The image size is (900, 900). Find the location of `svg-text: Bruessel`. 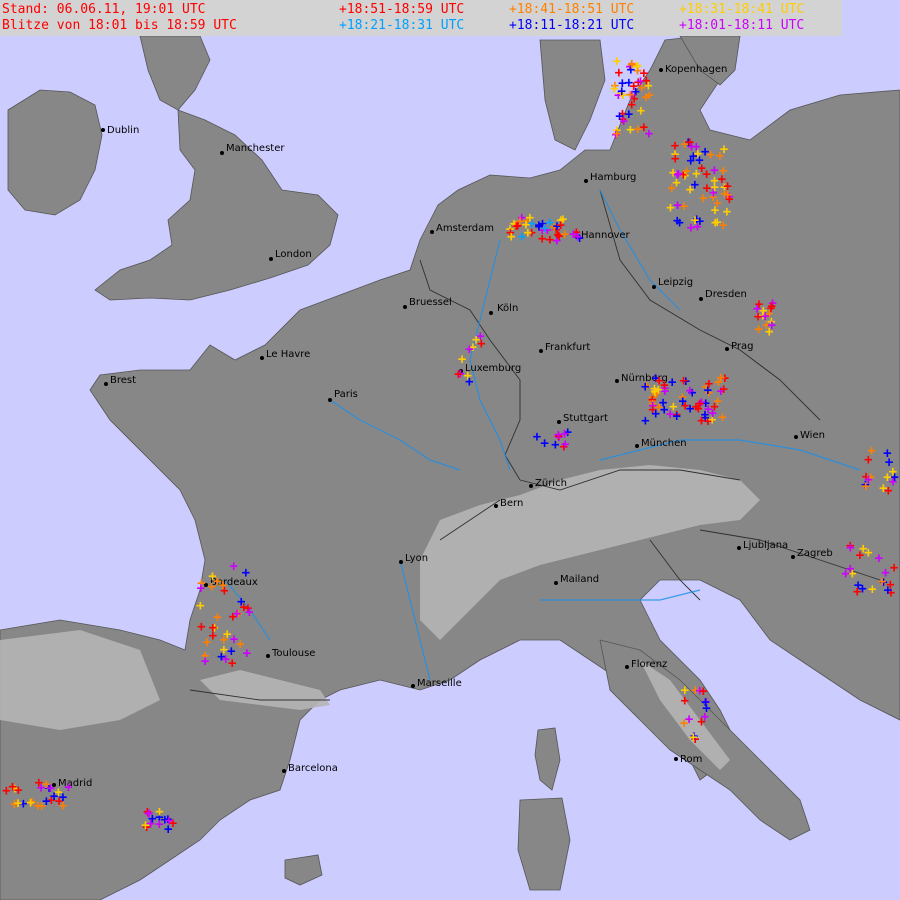

svg-text: Bruessel is located at coordinates (430, 302).